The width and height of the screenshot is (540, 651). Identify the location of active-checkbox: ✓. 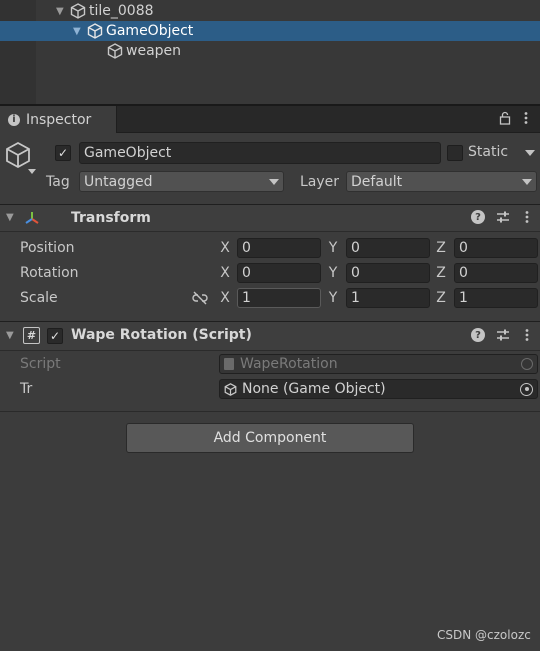
(63, 153).